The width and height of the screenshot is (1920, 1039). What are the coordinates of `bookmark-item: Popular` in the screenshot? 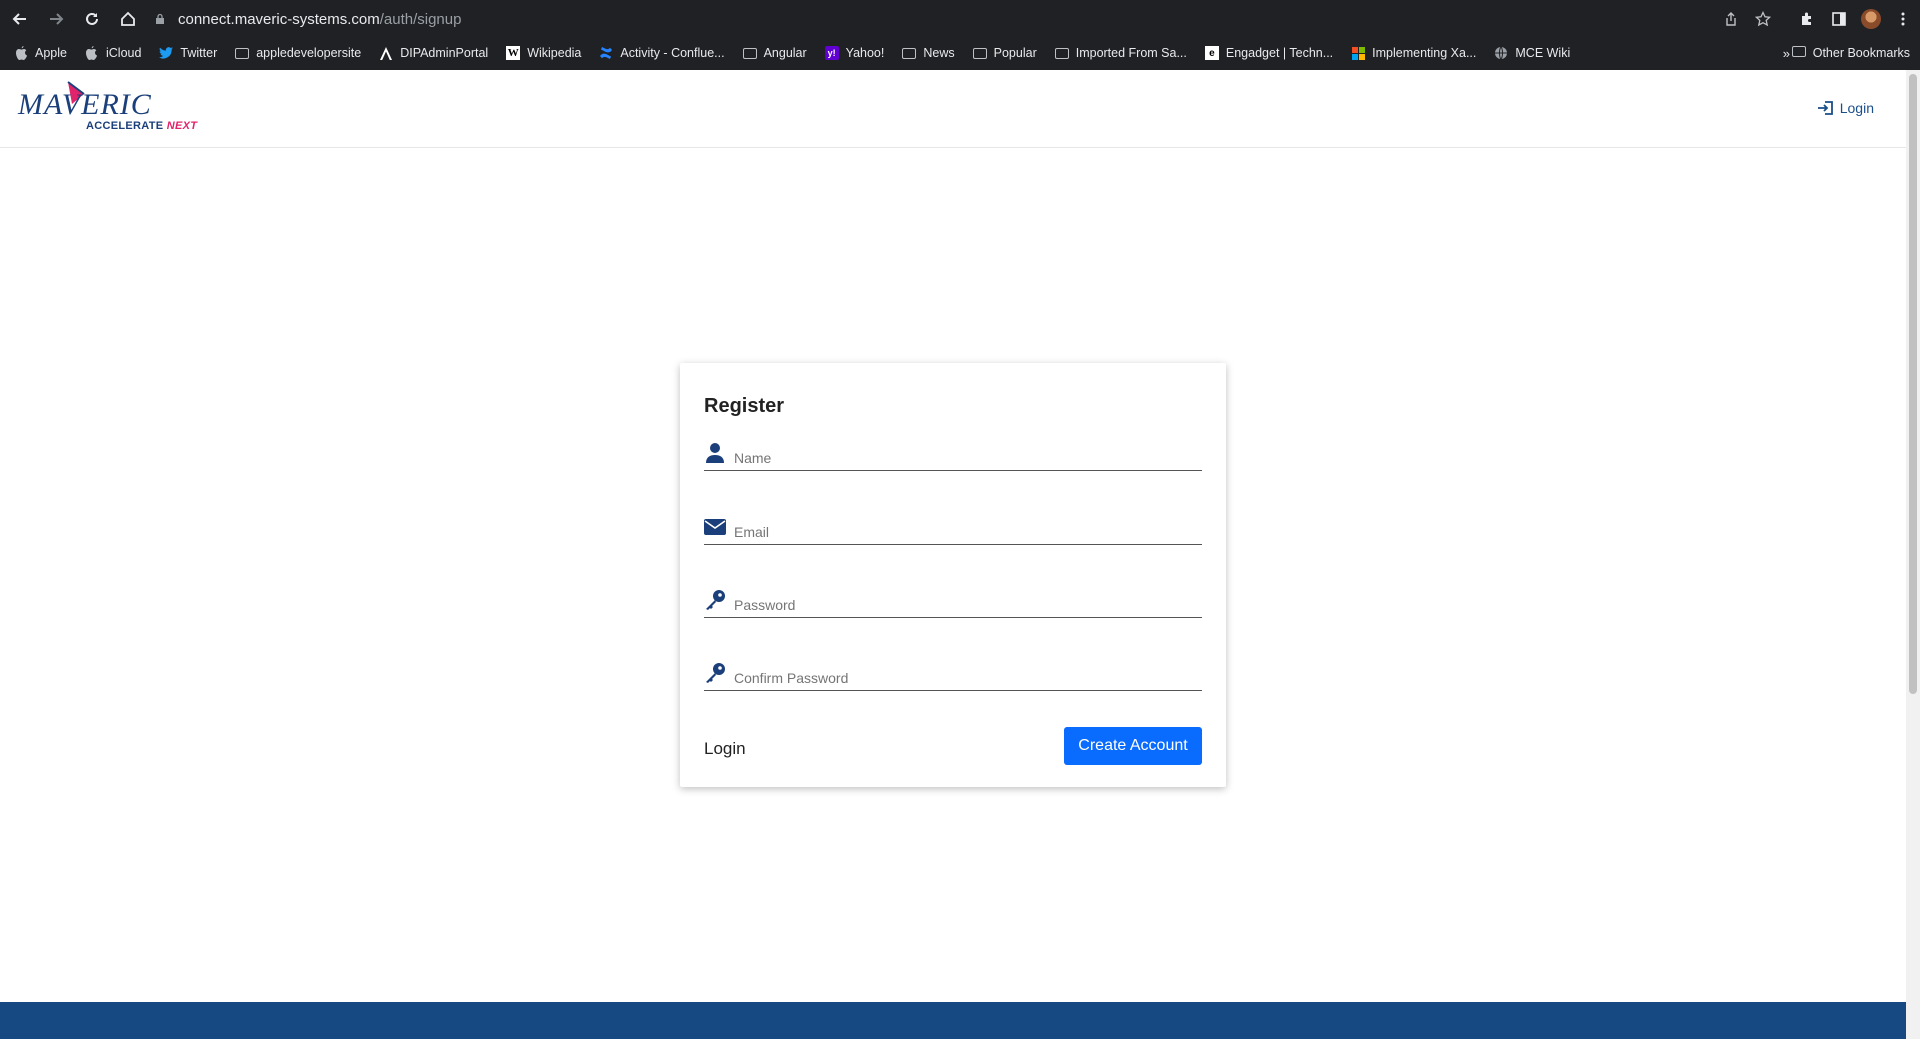 It's located at (1004, 53).